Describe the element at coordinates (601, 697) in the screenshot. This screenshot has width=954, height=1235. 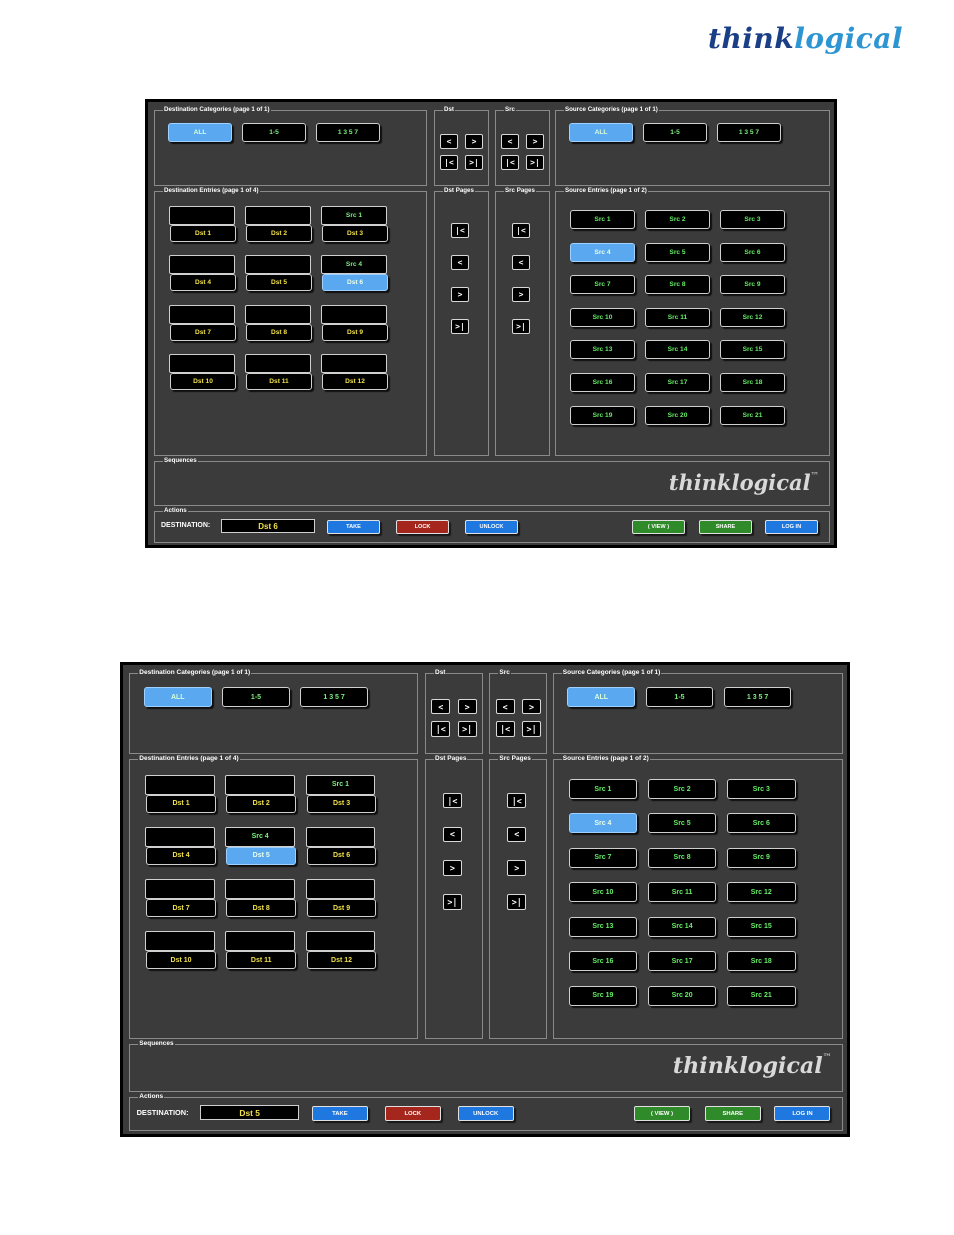
I see `source-category-all: ALL` at that location.